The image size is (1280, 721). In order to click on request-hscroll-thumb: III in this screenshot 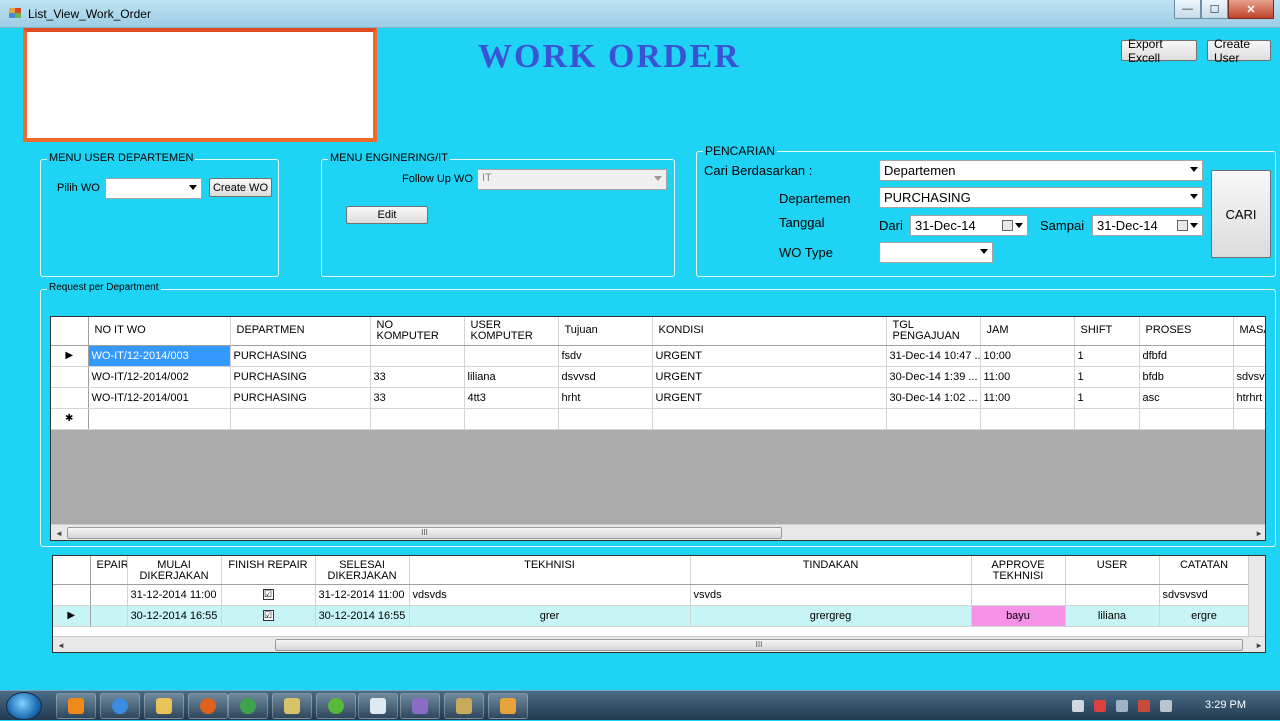, I will do `click(424, 533)`.